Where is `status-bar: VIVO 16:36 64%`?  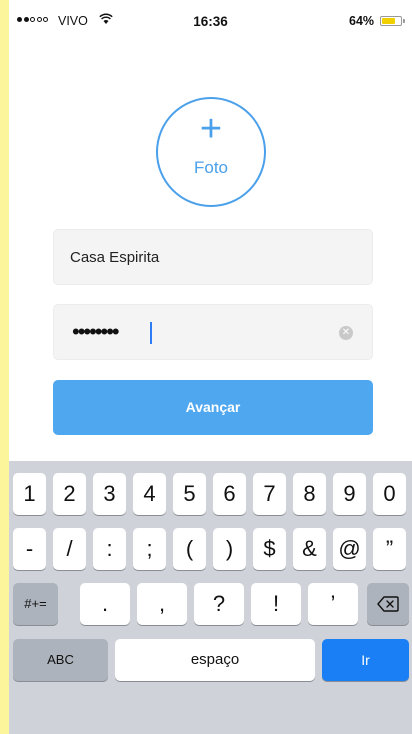 status-bar: VIVO 16:36 64% is located at coordinates (210, 22).